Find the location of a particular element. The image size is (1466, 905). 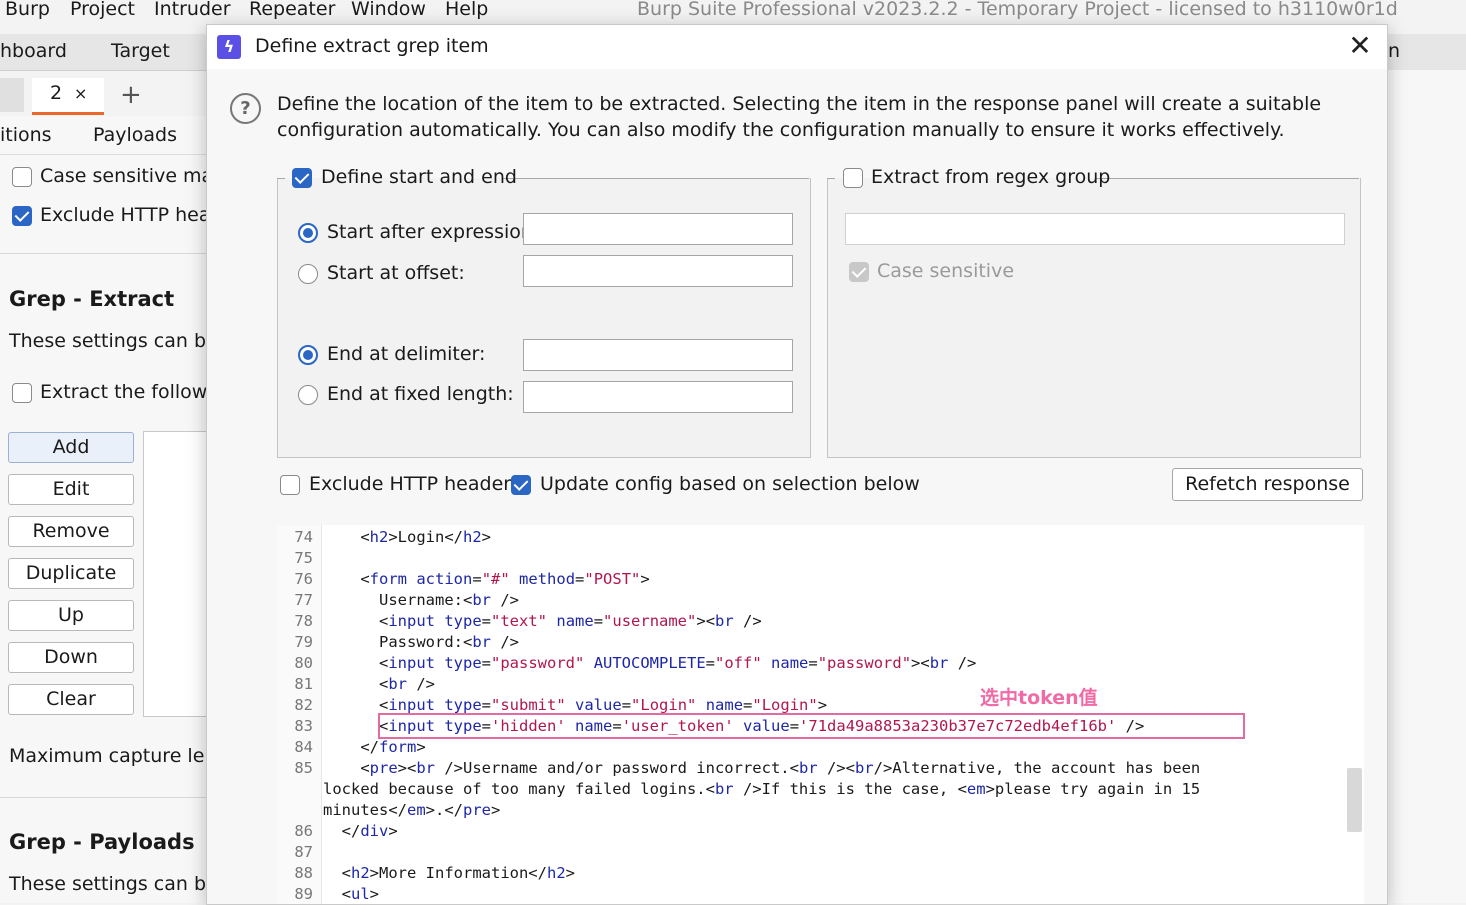

end-fixed-length-input is located at coordinates (658, 397).